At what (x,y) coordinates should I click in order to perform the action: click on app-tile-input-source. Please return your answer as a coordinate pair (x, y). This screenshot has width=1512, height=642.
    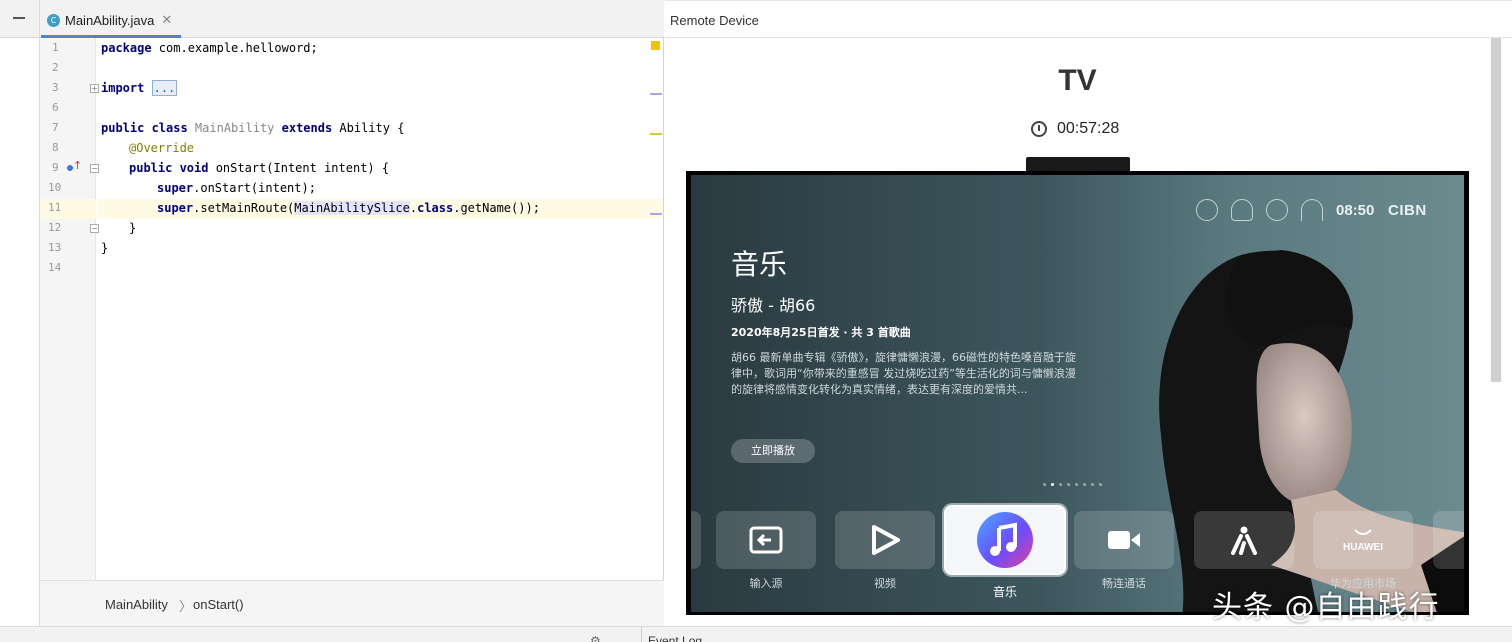
    Looking at the image, I should click on (766, 540).